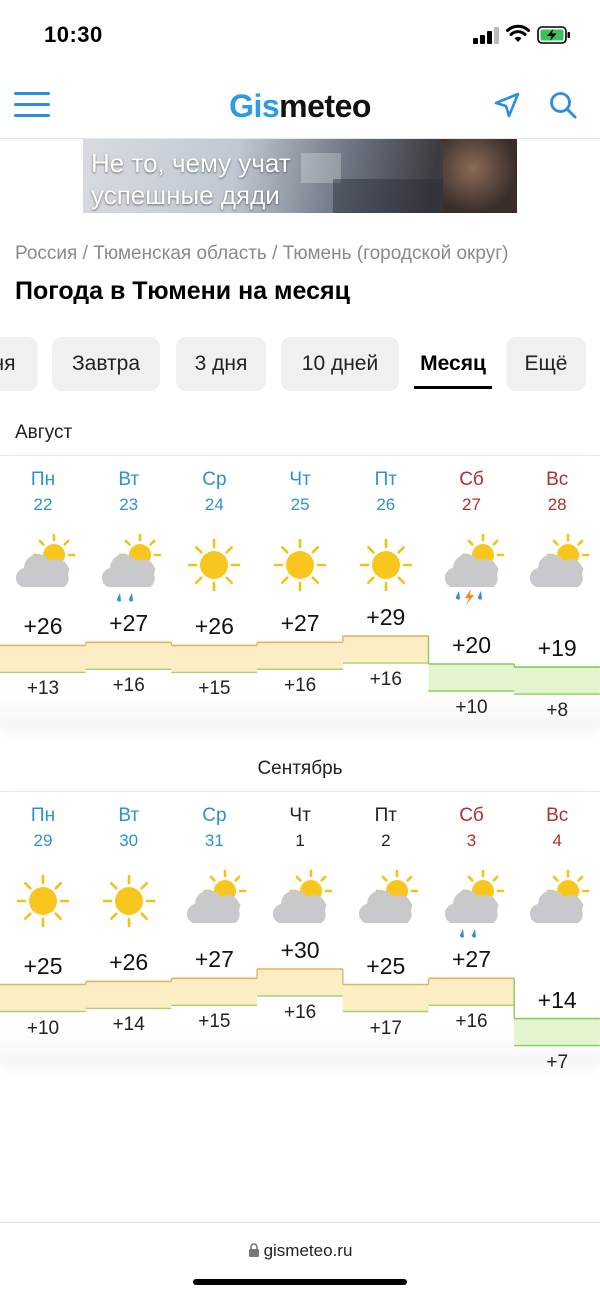  I want to click on day-date: 23, so click(129, 504).